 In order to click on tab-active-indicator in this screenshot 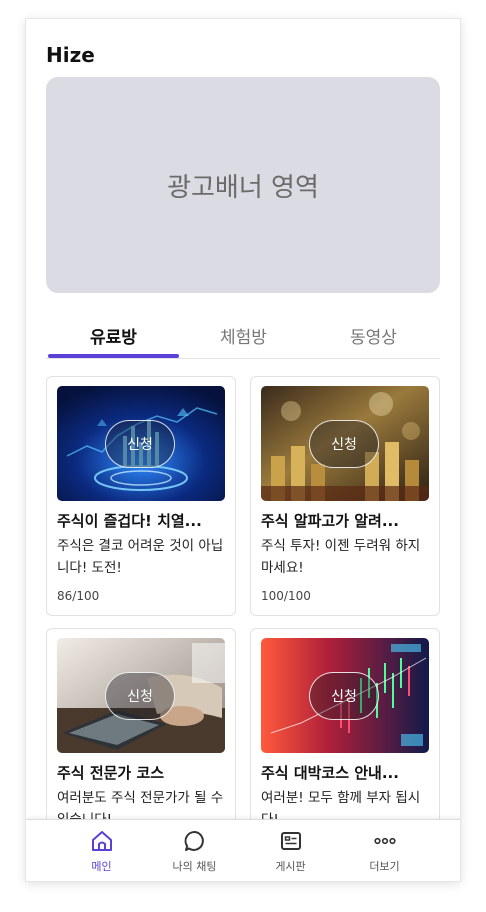, I will do `click(113, 356)`.